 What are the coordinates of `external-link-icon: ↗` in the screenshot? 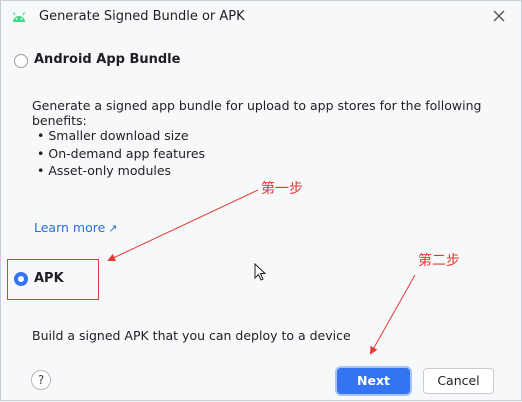 It's located at (113, 228).